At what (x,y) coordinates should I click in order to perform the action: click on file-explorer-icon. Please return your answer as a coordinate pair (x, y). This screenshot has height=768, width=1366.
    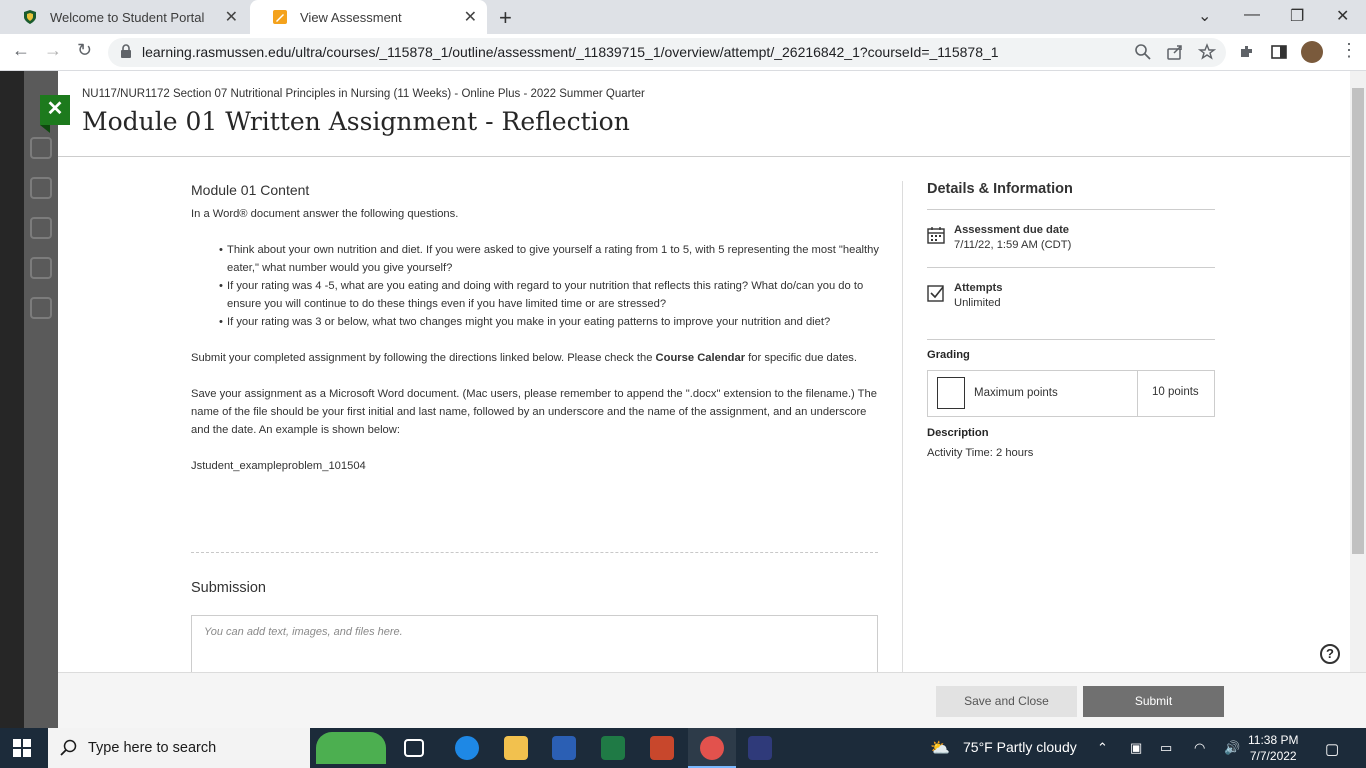
    Looking at the image, I should click on (516, 748).